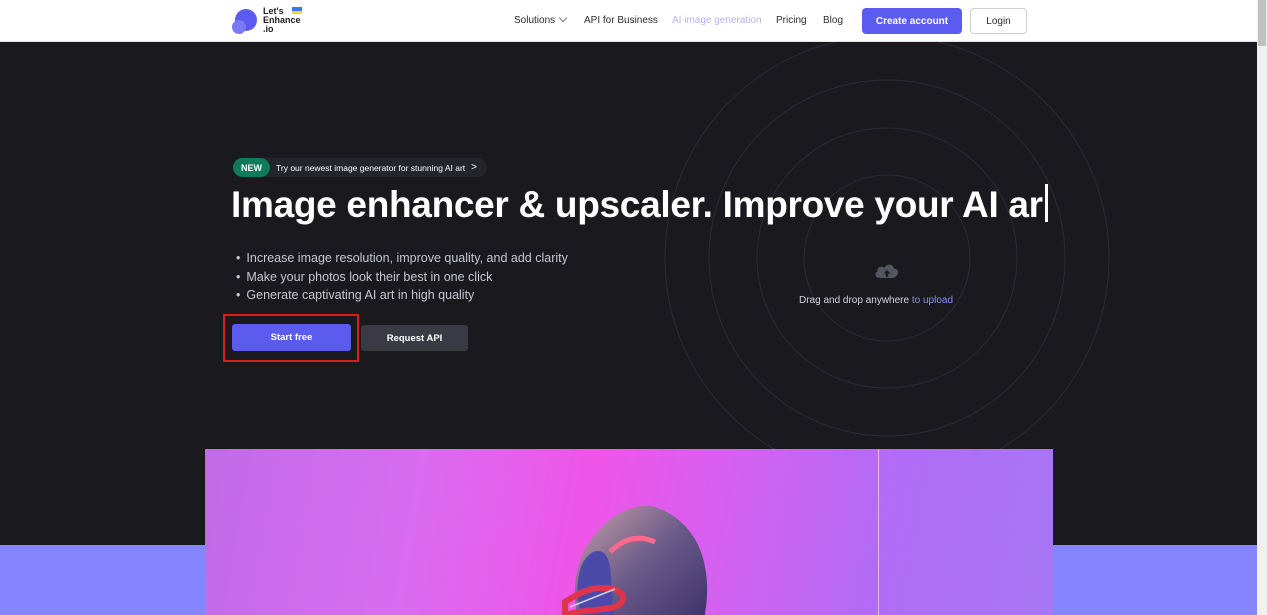 The width and height of the screenshot is (1267, 615). What do you see at coordinates (932, 300) in the screenshot?
I see `upload-link: to upload` at bounding box center [932, 300].